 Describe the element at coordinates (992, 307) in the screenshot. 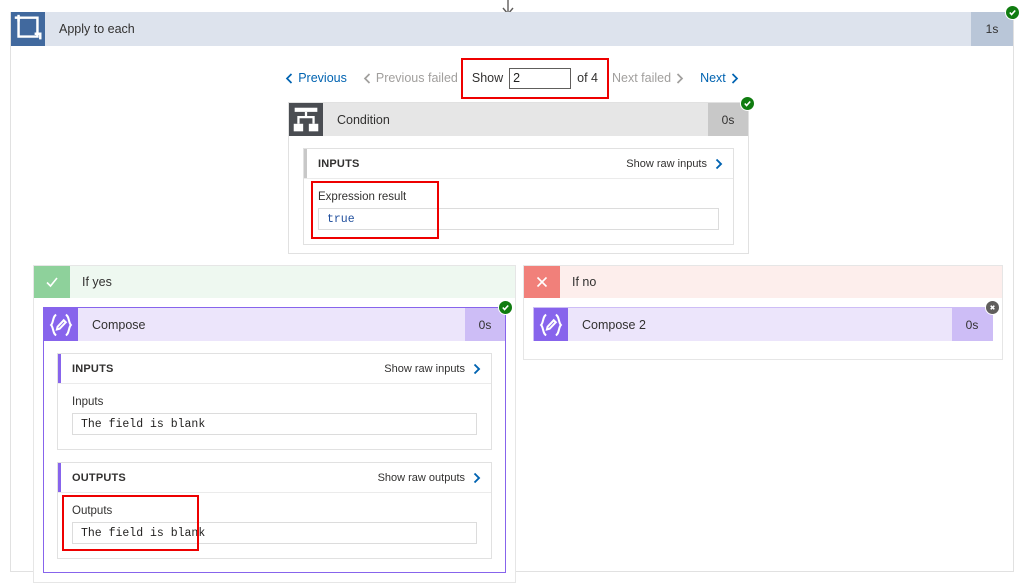

I see `compose-2-status-badge-skipped` at that location.